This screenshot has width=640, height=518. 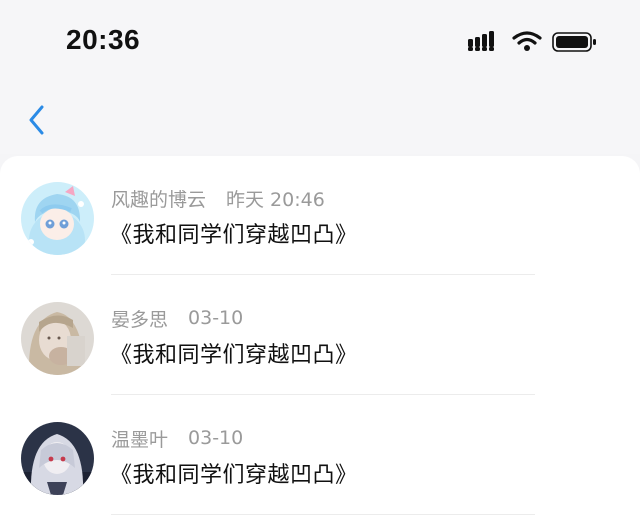 I want to click on back-button, so click(x=36, y=120).